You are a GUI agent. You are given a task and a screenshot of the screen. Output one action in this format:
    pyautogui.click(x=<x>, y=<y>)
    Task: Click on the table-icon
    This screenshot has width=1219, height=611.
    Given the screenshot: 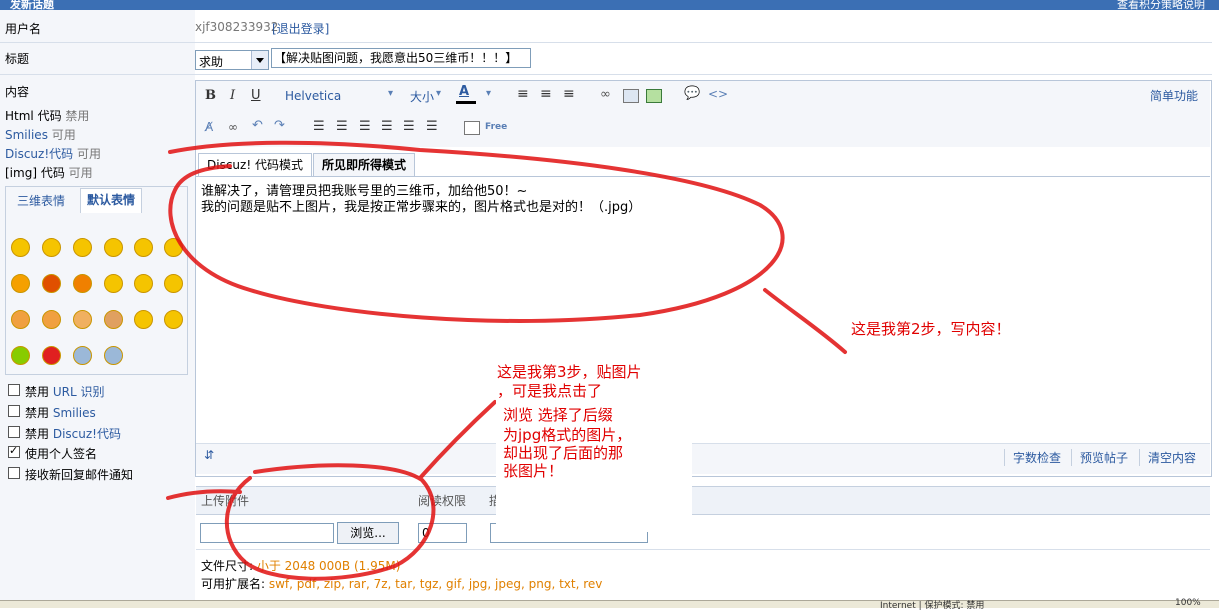 What is the action you would take?
    pyautogui.click(x=472, y=128)
    